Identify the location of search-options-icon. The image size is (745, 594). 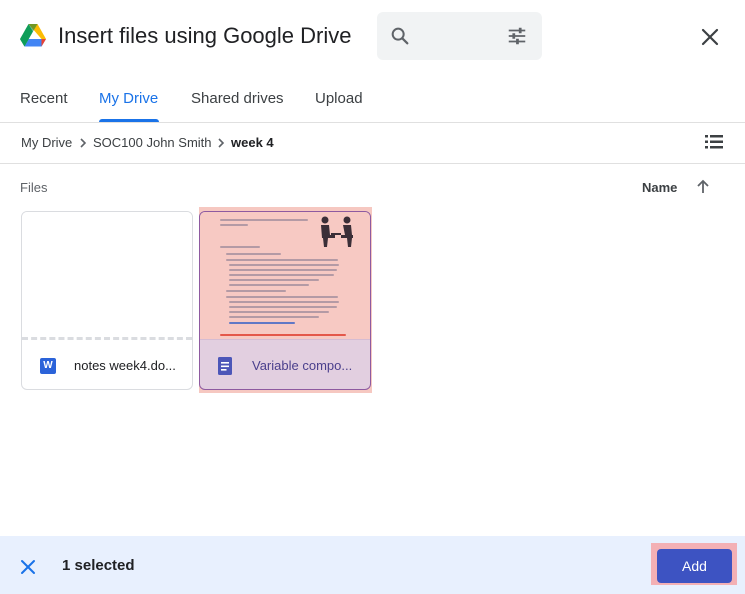
(517, 36).